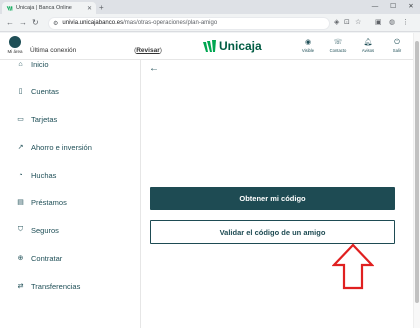 The width and height of the screenshot is (420, 328). Describe the element at coordinates (47, 258) in the screenshot. I see `sidebar-item-label: Contratar` at that location.